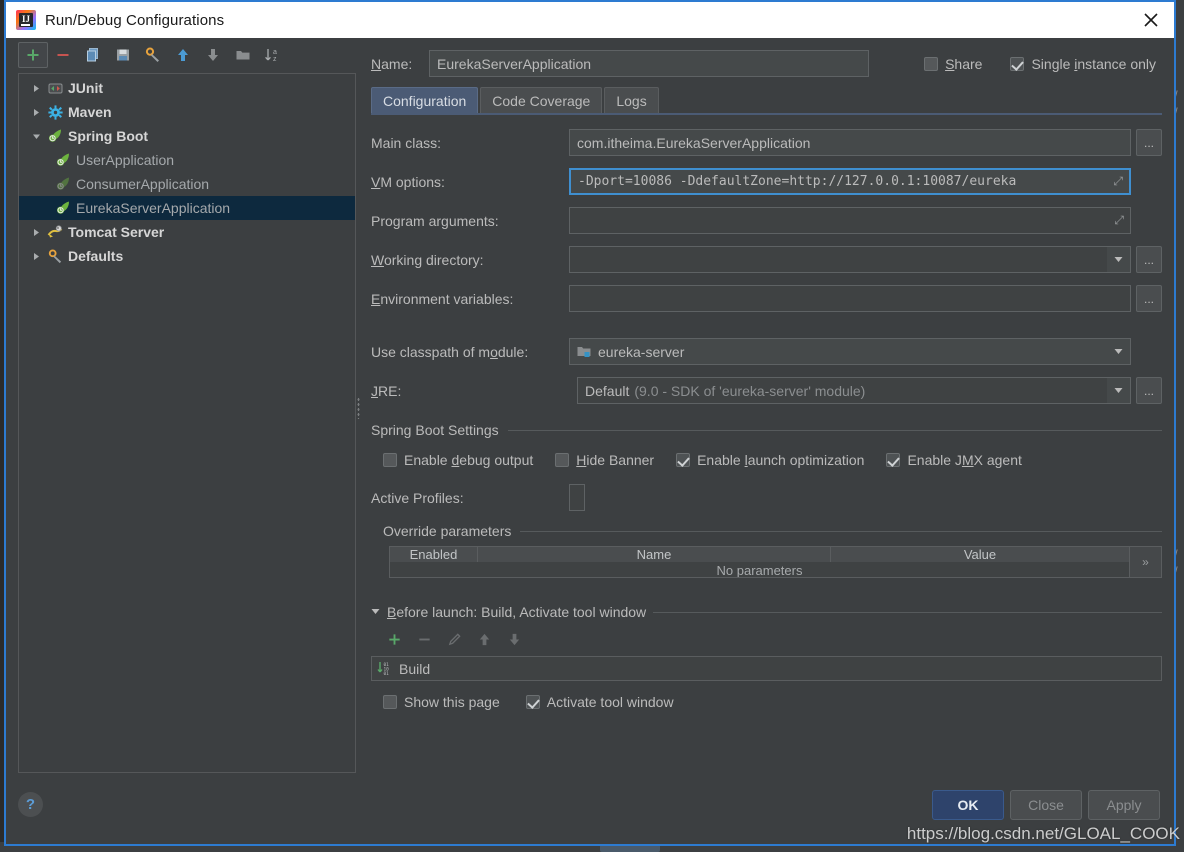  I want to click on module-folder-icon, so click(584, 352).